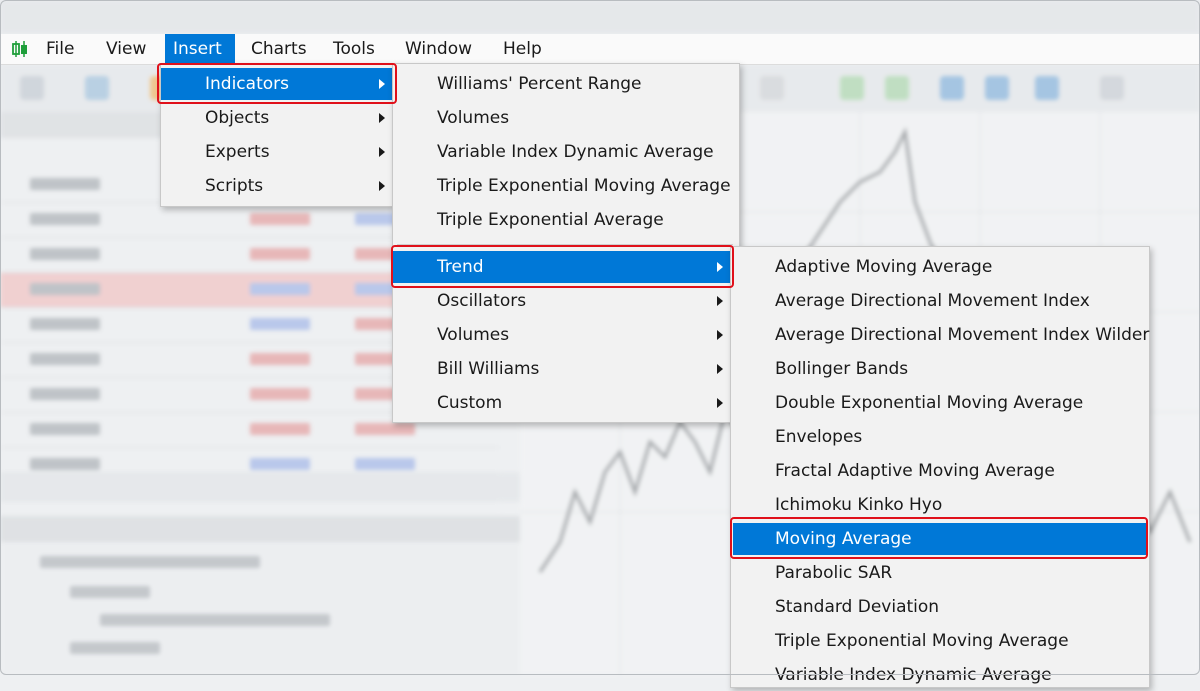  I want to click on menu-file: File, so click(60, 49).